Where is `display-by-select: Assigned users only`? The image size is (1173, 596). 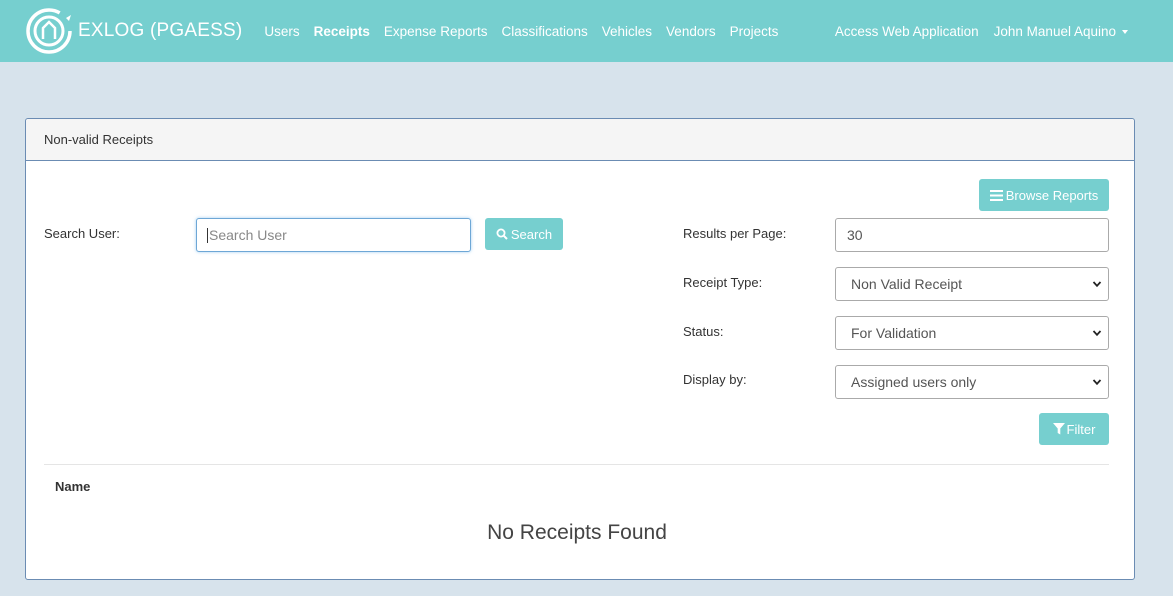
display-by-select: Assigned users only is located at coordinates (972, 382).